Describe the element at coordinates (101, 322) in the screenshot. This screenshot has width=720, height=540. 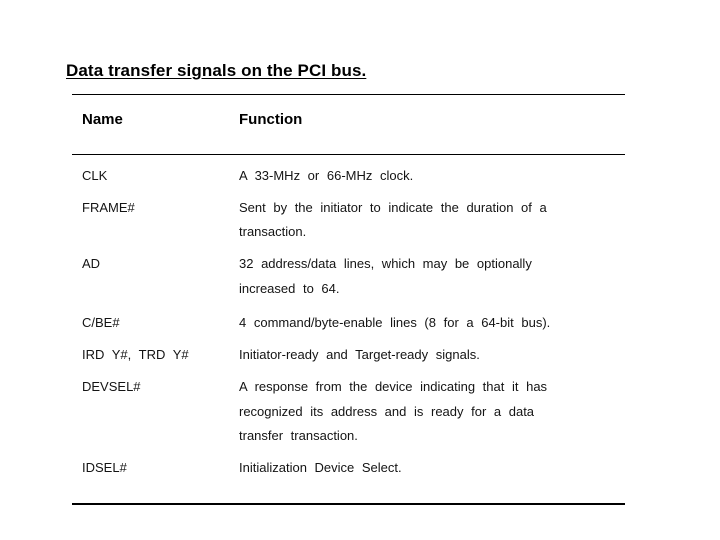
I see `signal-name: C/BE#` at that location.